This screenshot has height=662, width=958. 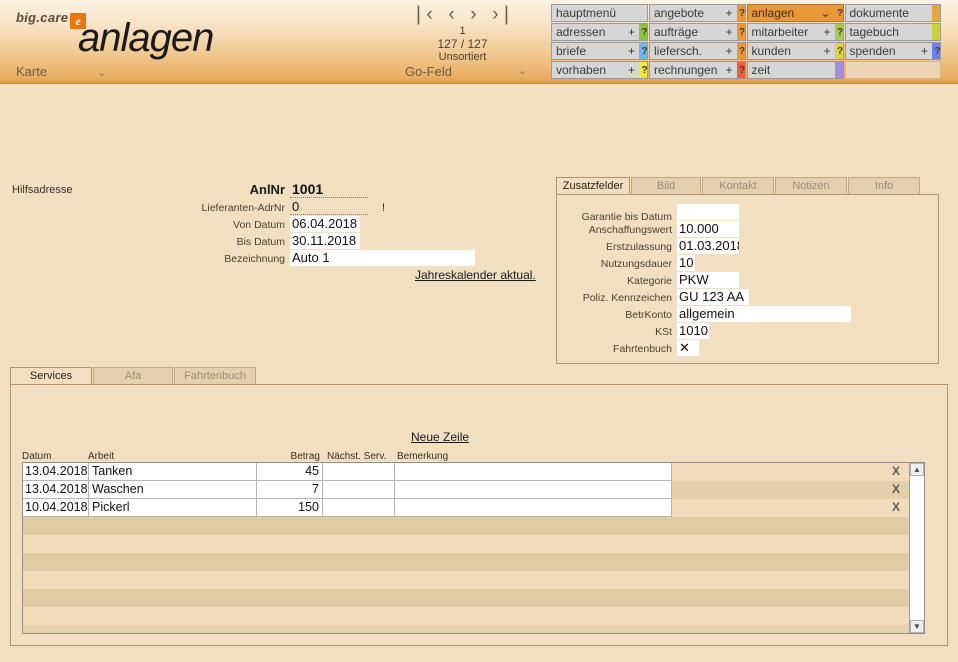 I want to click on next-record-icon: ›, so click(x=473, y=15).